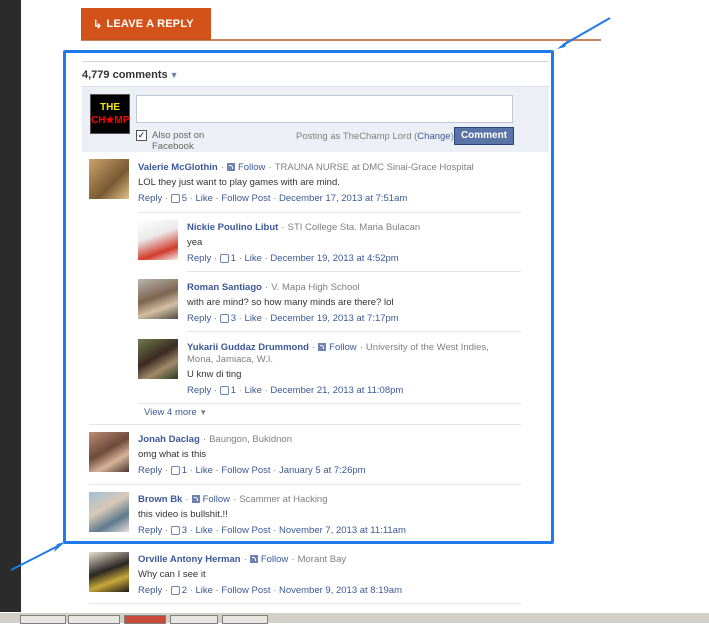 The height and width of the screenshot is (624, 709). Describe the element at coordinates (150, 24) in the screenshot. I see `leave-a-reply-label: LEAVE A REPLY` at that location.